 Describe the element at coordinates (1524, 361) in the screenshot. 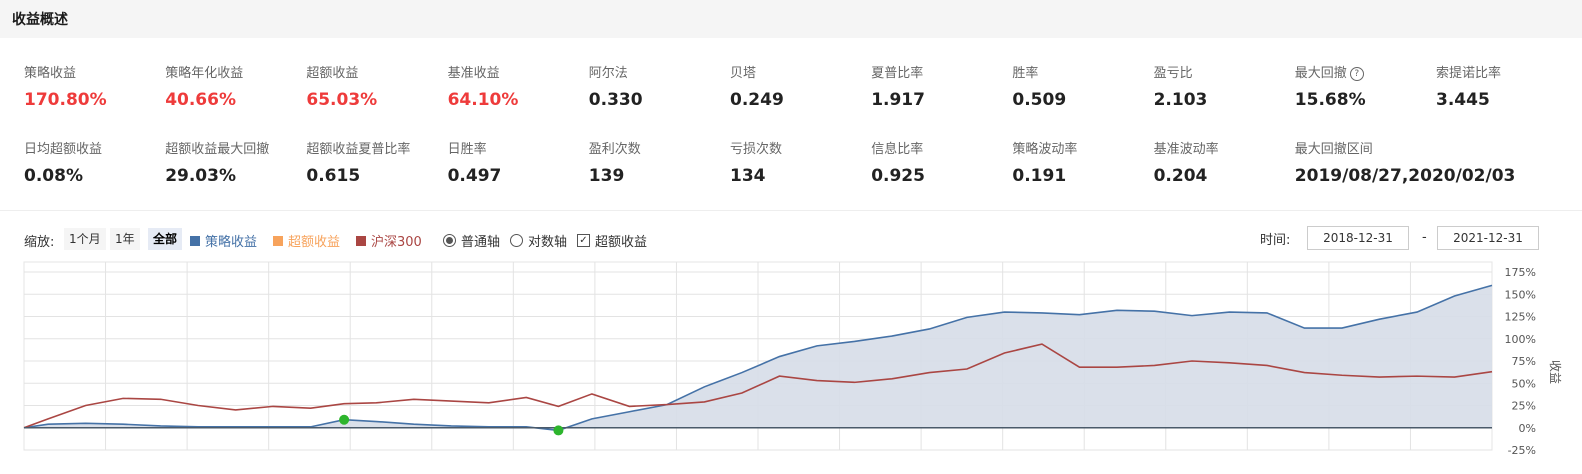

I see `y-tick-label: 75%` at that location.